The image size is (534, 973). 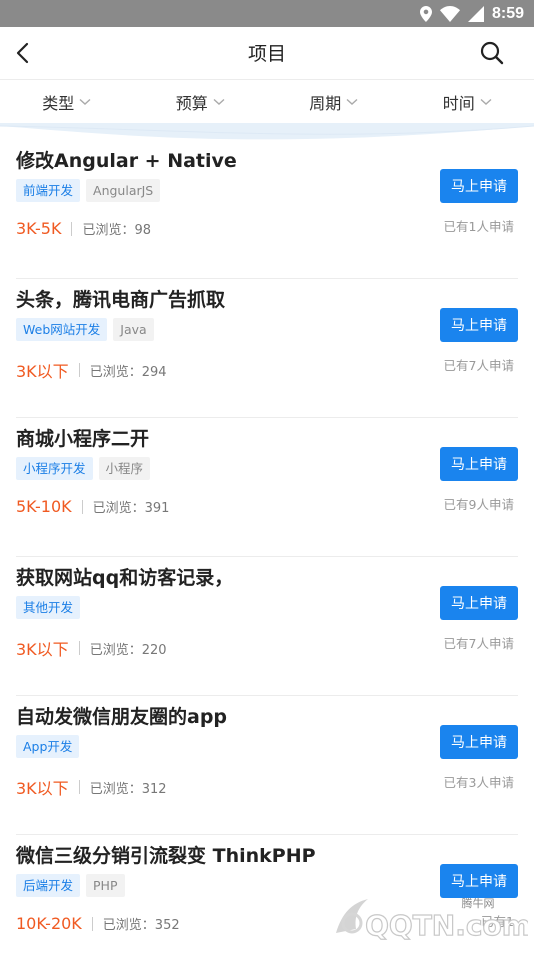 I want to click on project-meta: 3K-5K 已浏览：98, so click(x=83, y=228).